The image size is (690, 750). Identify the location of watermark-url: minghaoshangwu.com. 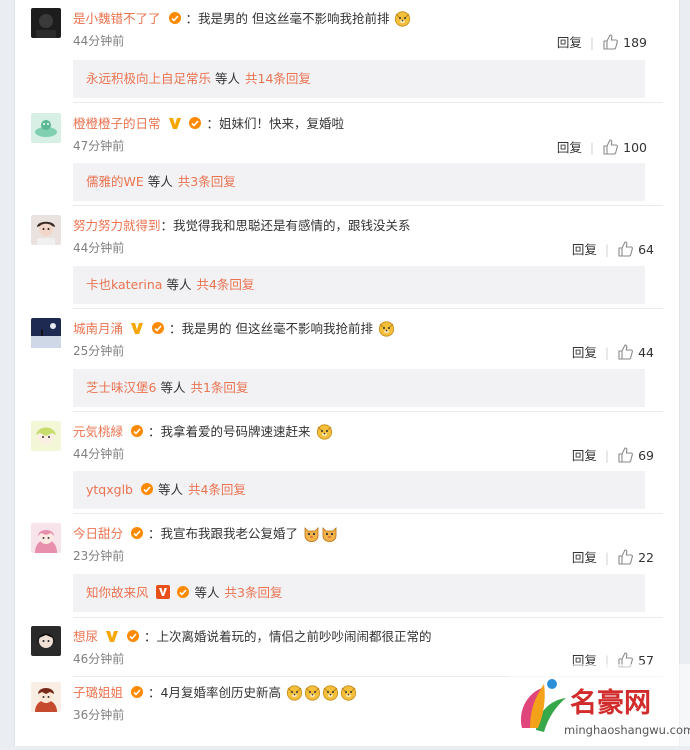
(627, 730).